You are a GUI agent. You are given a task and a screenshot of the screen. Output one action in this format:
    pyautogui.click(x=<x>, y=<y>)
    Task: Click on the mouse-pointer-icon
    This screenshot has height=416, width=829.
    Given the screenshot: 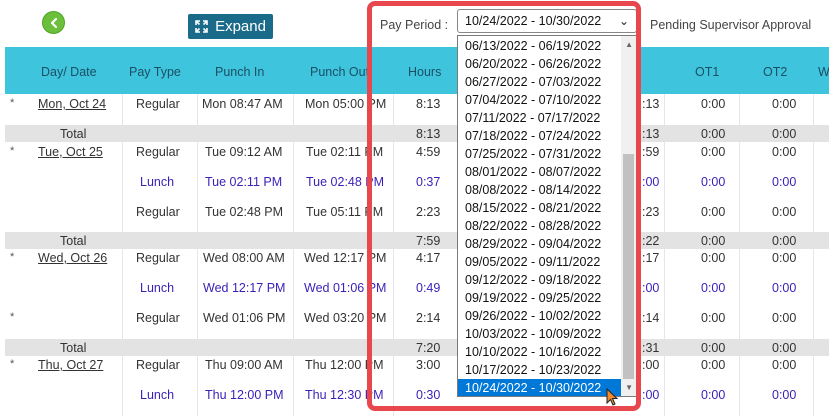 What is the action you would take?
    pyautogui.click(x=612, y=397)
    